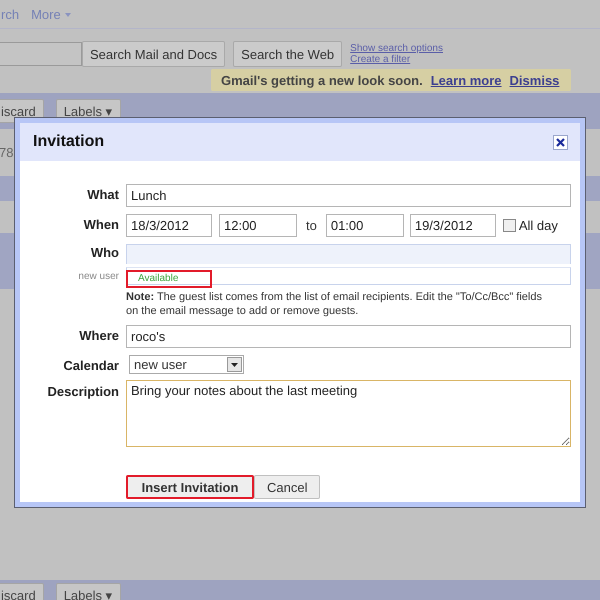 The width and height of the screenshot is (600, 600). What do you see at coordinates (98, 276) in the screenshot?
I see `guest-name: new user` at bounding box center [98, 276].